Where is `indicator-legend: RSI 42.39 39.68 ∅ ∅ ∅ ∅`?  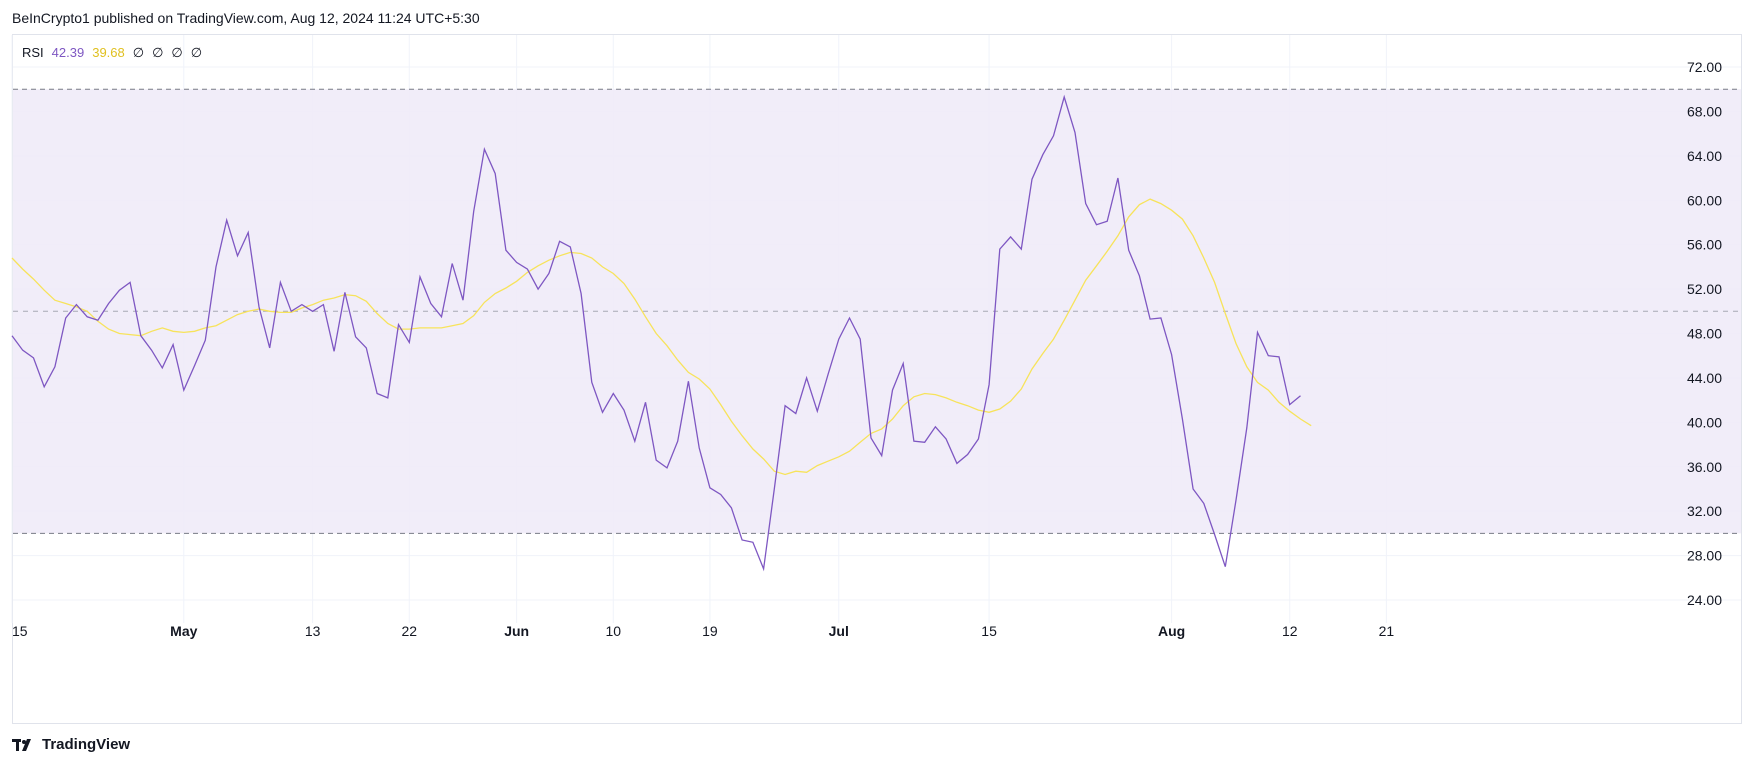
indicator-legend: RSI 42.39 39.68 ∅ ∅ ∅ ∅ is located at coordinates (112, 53).